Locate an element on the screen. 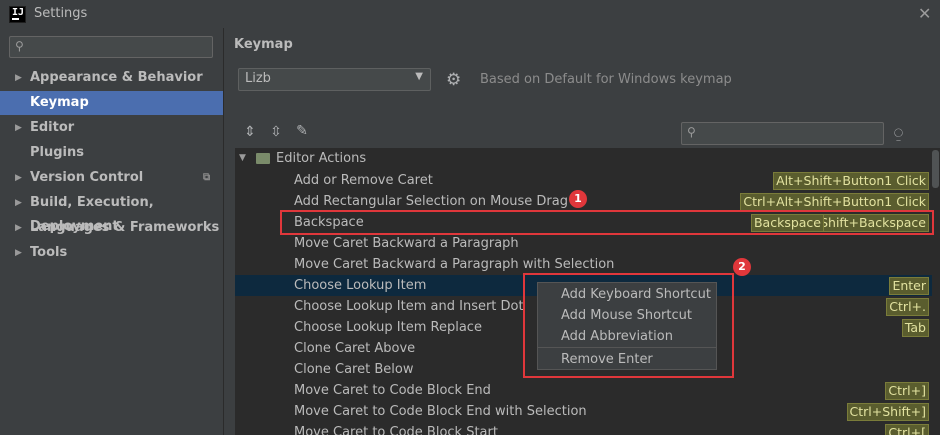  based-on-text: Based on Default for Windows keymap is located at coordinates (606, 79).